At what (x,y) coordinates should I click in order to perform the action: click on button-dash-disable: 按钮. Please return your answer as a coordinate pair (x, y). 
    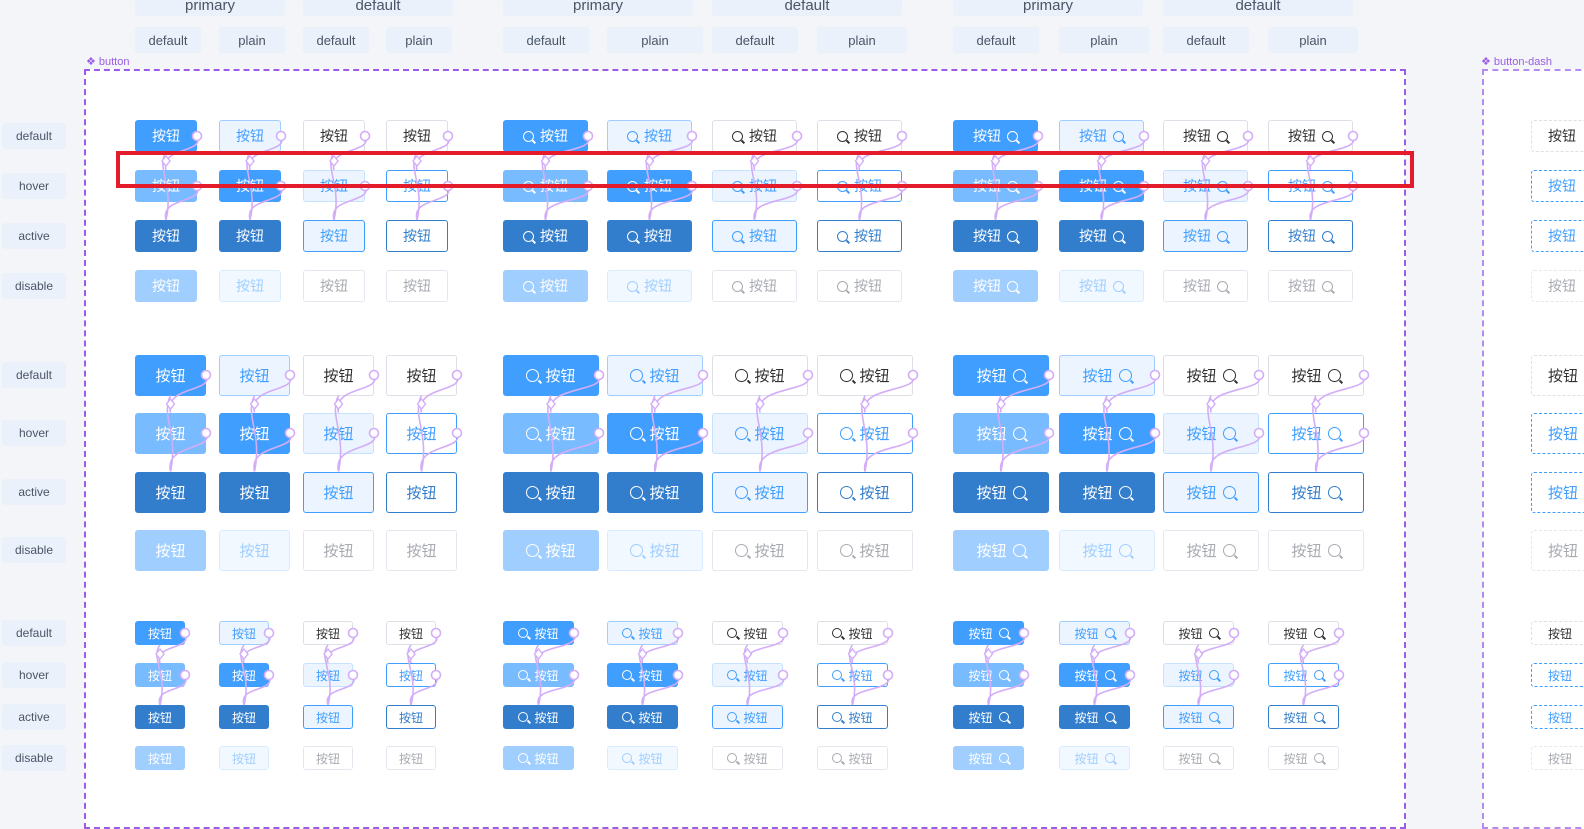
    Looking at the image, I should click on (1557, 286).